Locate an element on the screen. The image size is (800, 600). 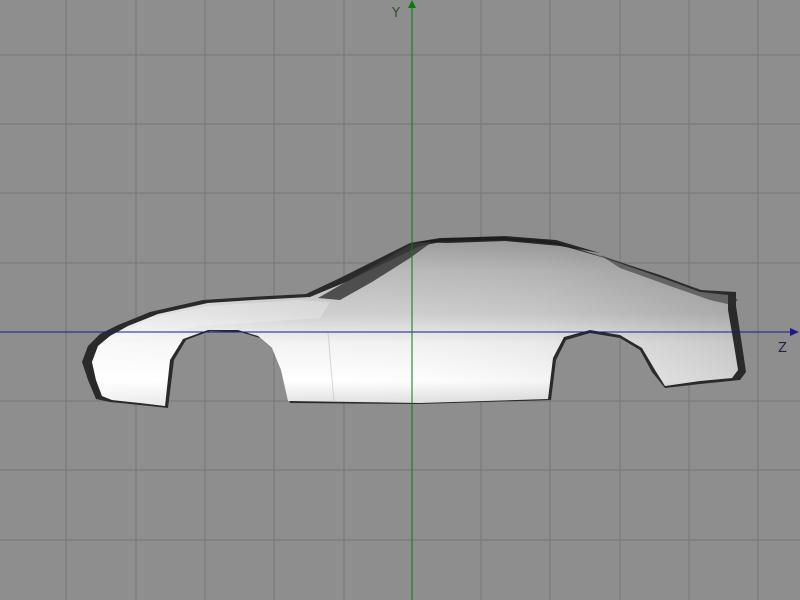
z-axis-arrow-icon is located at coordinates (794, 332).